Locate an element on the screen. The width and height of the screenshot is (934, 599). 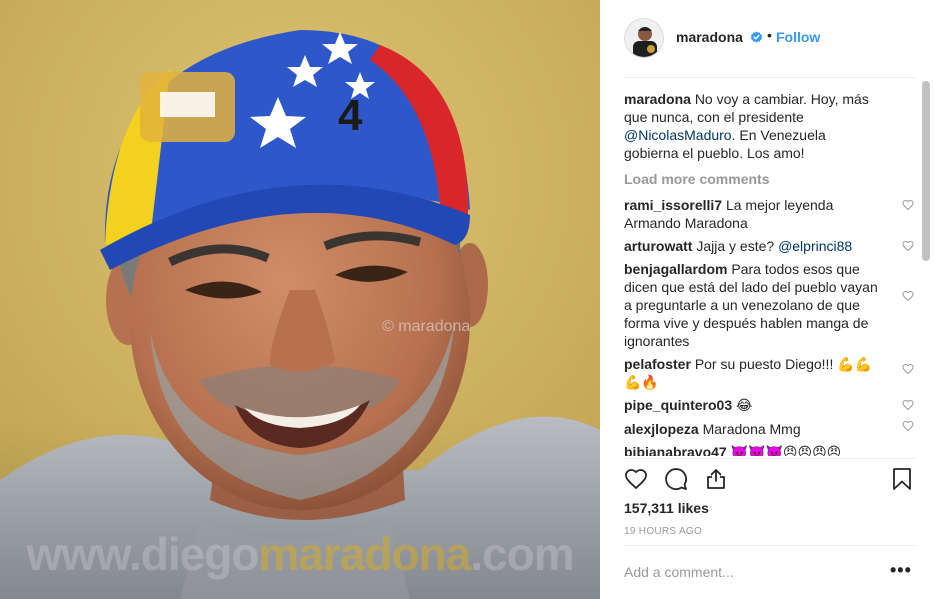
avatar-image is located at coordinates (644, 38).